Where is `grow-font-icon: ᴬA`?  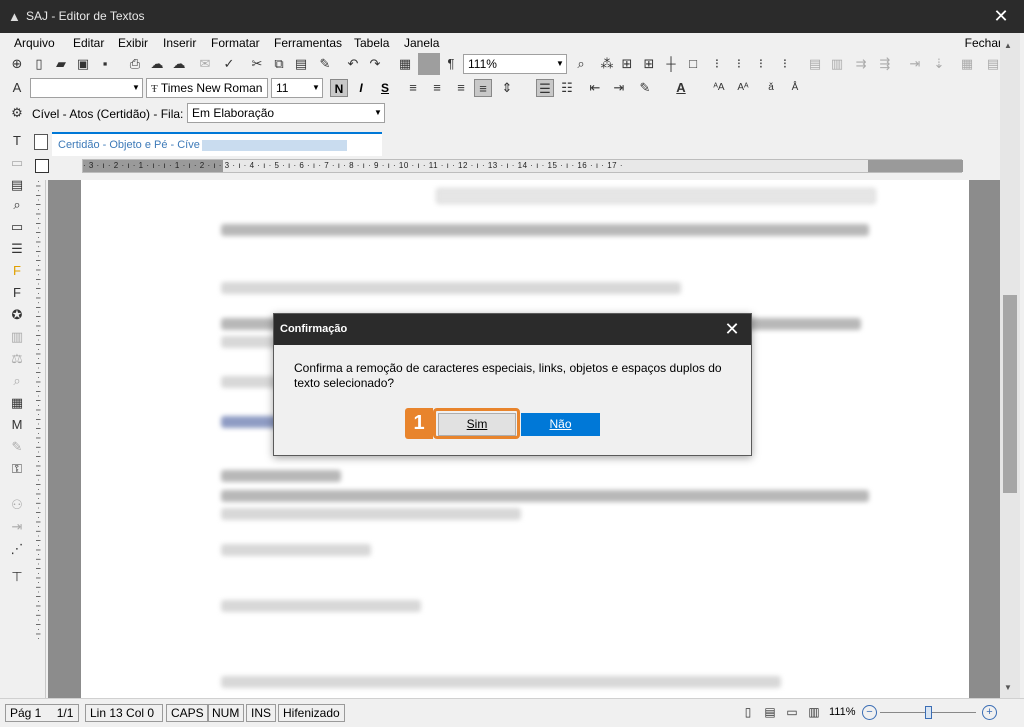 grow-font-icon: ᴬA is located at coordinates (719, 88).